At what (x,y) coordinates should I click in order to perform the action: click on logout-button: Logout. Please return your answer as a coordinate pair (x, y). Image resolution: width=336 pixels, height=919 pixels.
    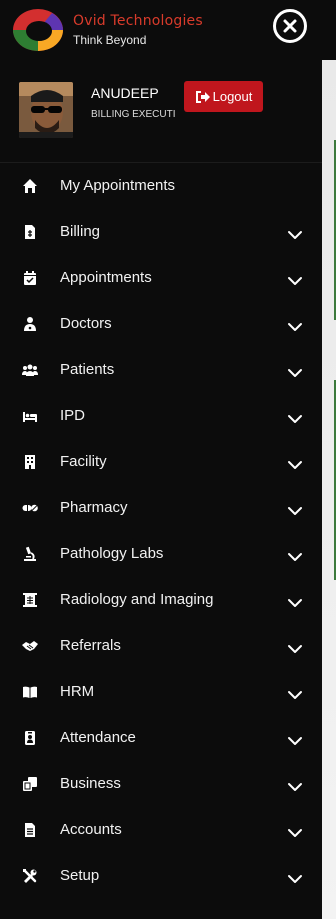
    Looking at the image, I should click on (223, 96).